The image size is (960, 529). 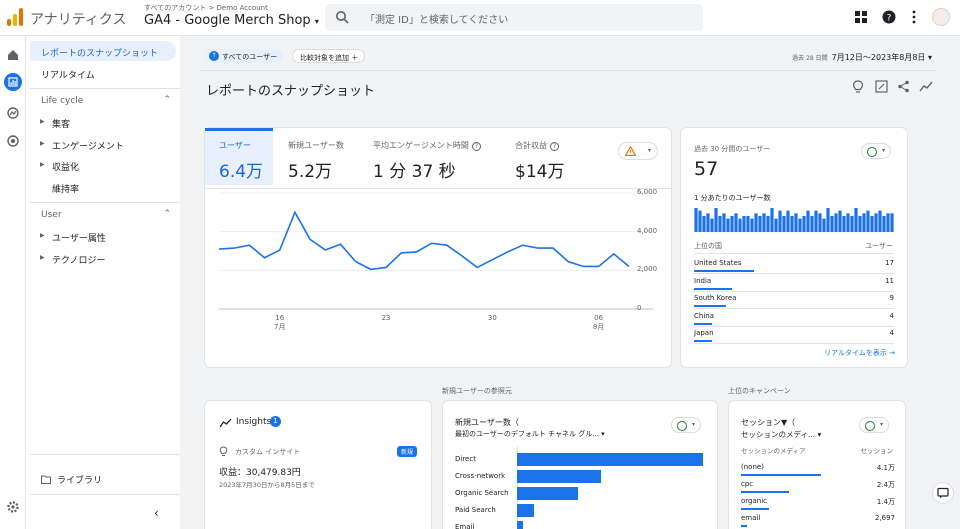 What do you see at coordinates (106, 214) in the screenshot?
I see `nav-section-user: User ⌃` at bounding box center [106, 214].